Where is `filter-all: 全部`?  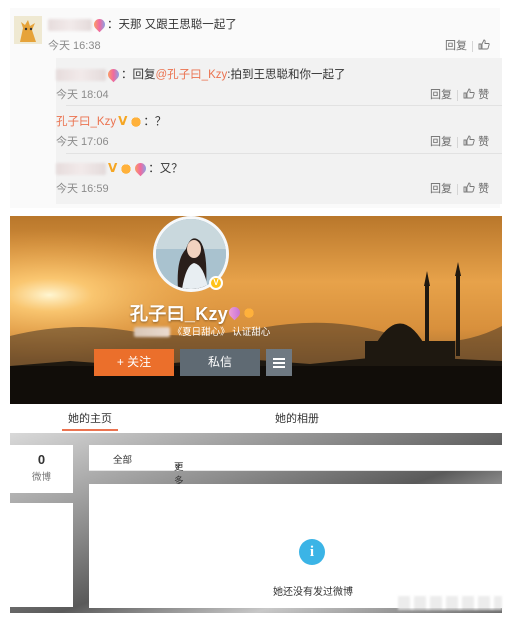
filter-all: 全部 is located at coordinates (122, 459).